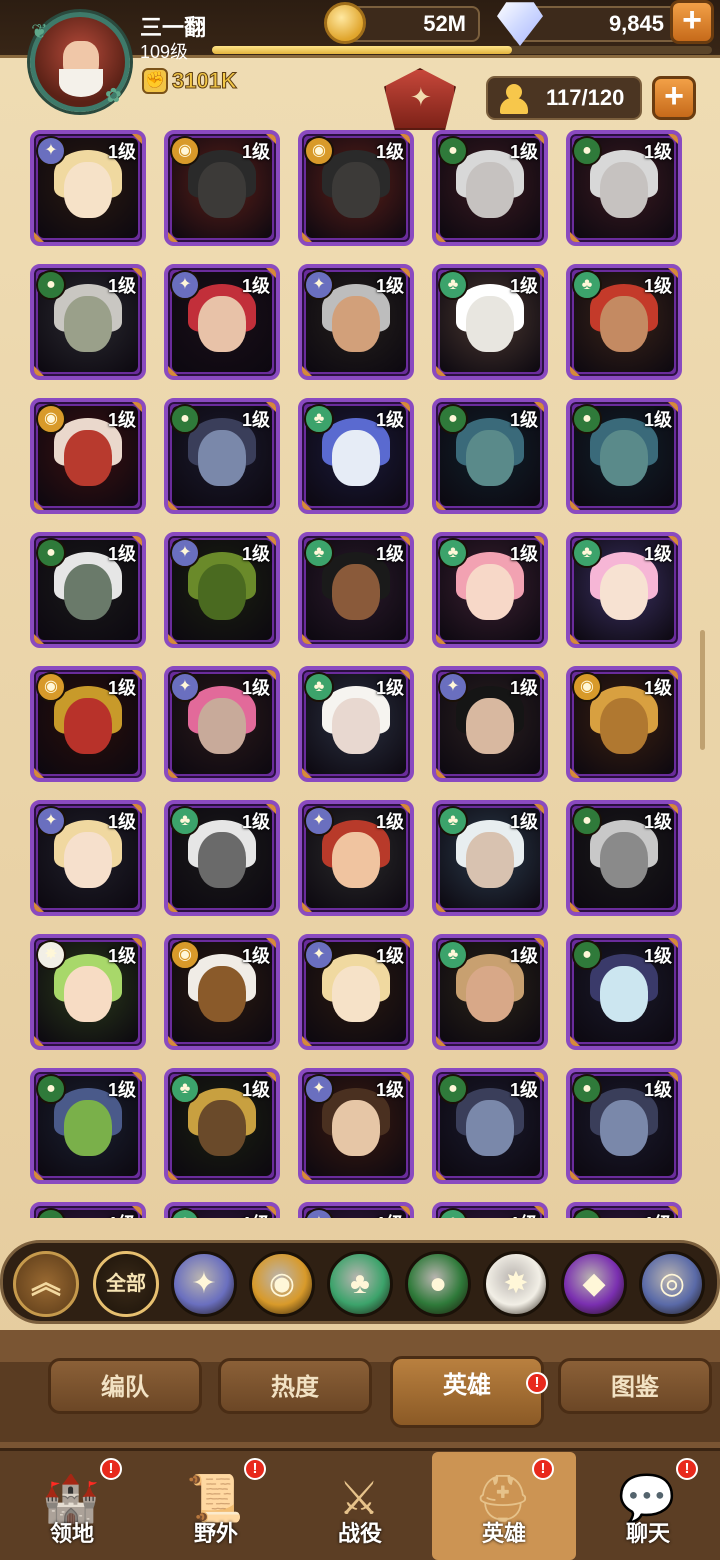 This screenshot has height=1560, width=720. Describe the element at coordinates (360, 1284) in the screenshot. I see `filter-wilder-button: ♣` at that location.